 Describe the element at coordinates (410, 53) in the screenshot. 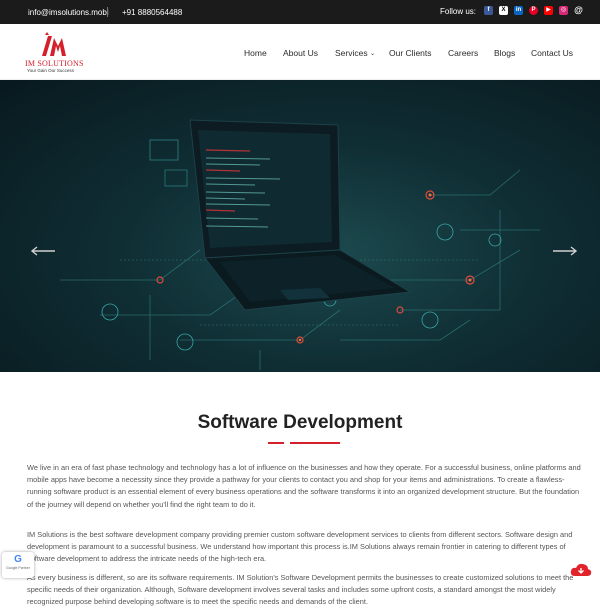

I see `nav-clients: Our Clients` at that location.